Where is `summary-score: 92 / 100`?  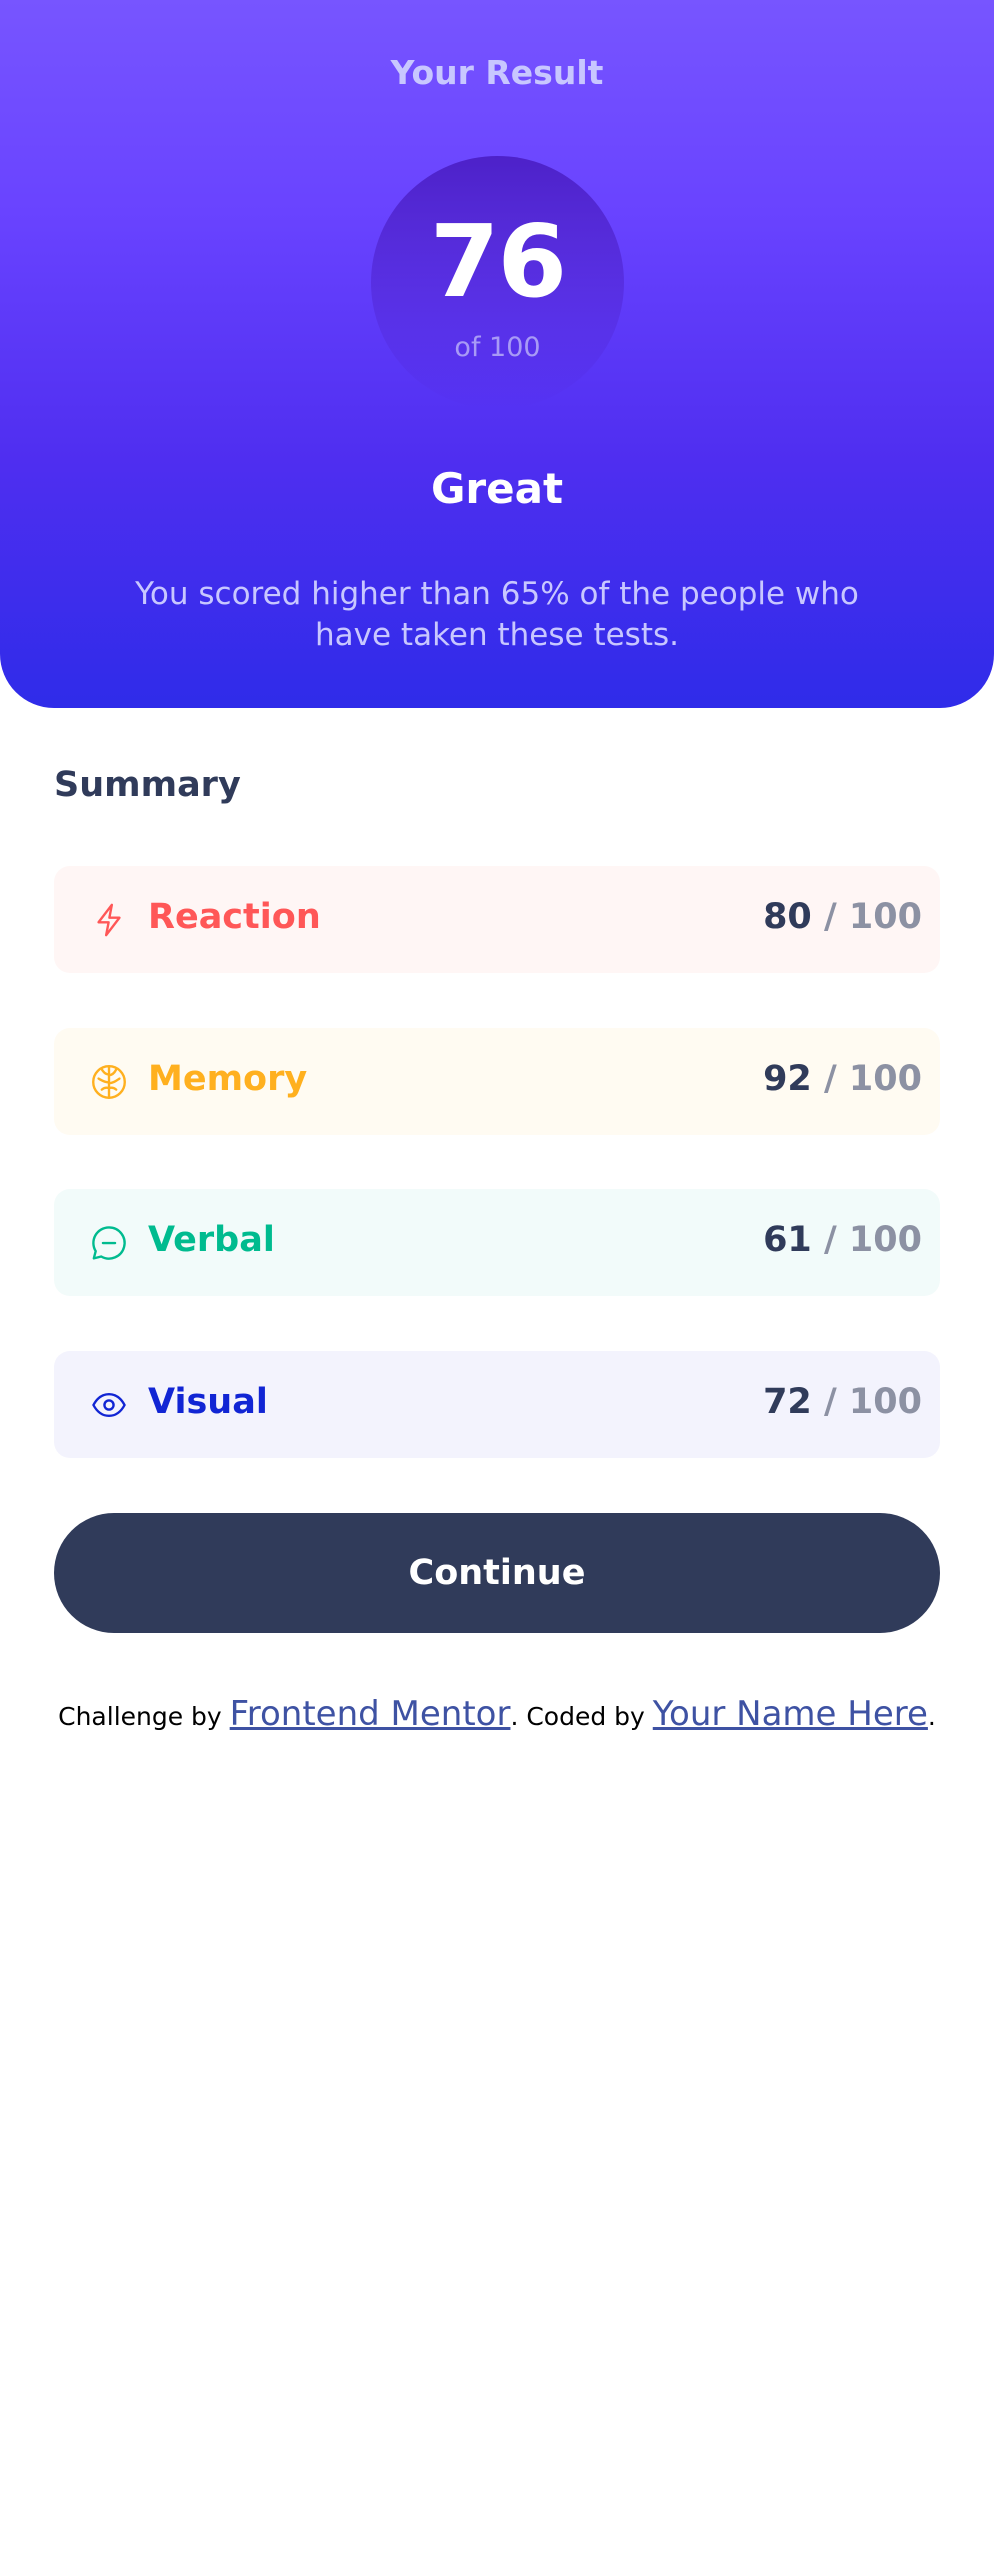
summary-score: 92 / 100 is located at coordinates (842, 1079).